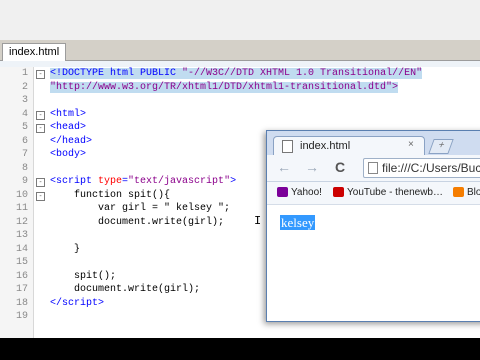 The height and width of the screenshot is (360, 480). Describe the element at coordinates (284, 167) in the screenshot. I see `back-icon: ←` at that location.